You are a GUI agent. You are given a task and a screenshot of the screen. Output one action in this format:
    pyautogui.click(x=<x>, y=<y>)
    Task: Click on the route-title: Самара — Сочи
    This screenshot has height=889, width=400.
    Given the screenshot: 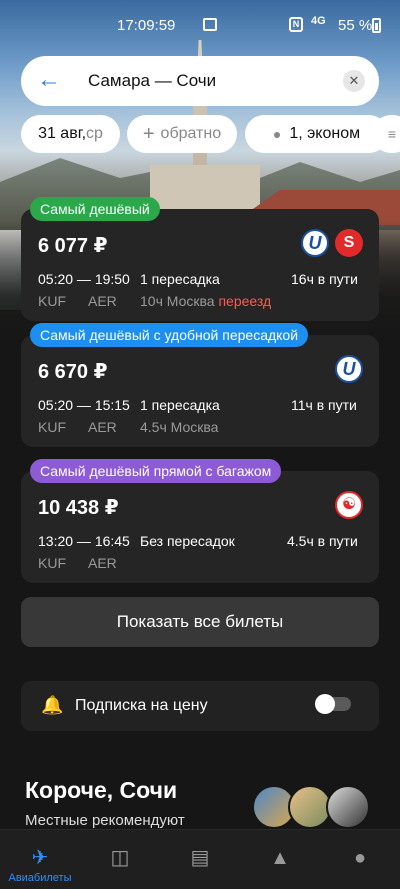 What is the action you would take?
    pyautogui.click(x=152, y=80)
    